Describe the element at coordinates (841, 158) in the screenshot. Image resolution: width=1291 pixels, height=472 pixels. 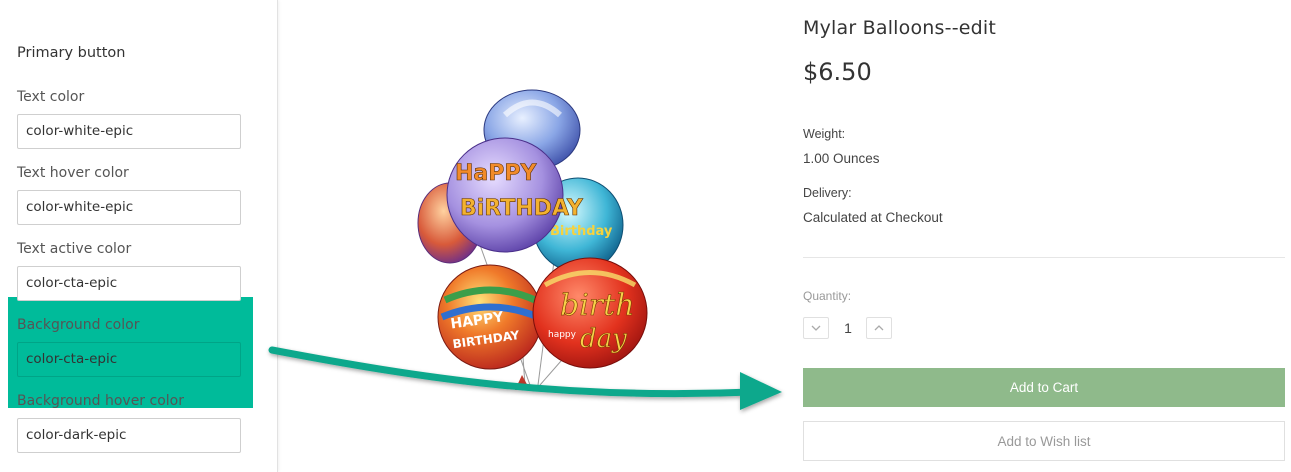
I see `weight-value: 1.00 Ounces` at that location.